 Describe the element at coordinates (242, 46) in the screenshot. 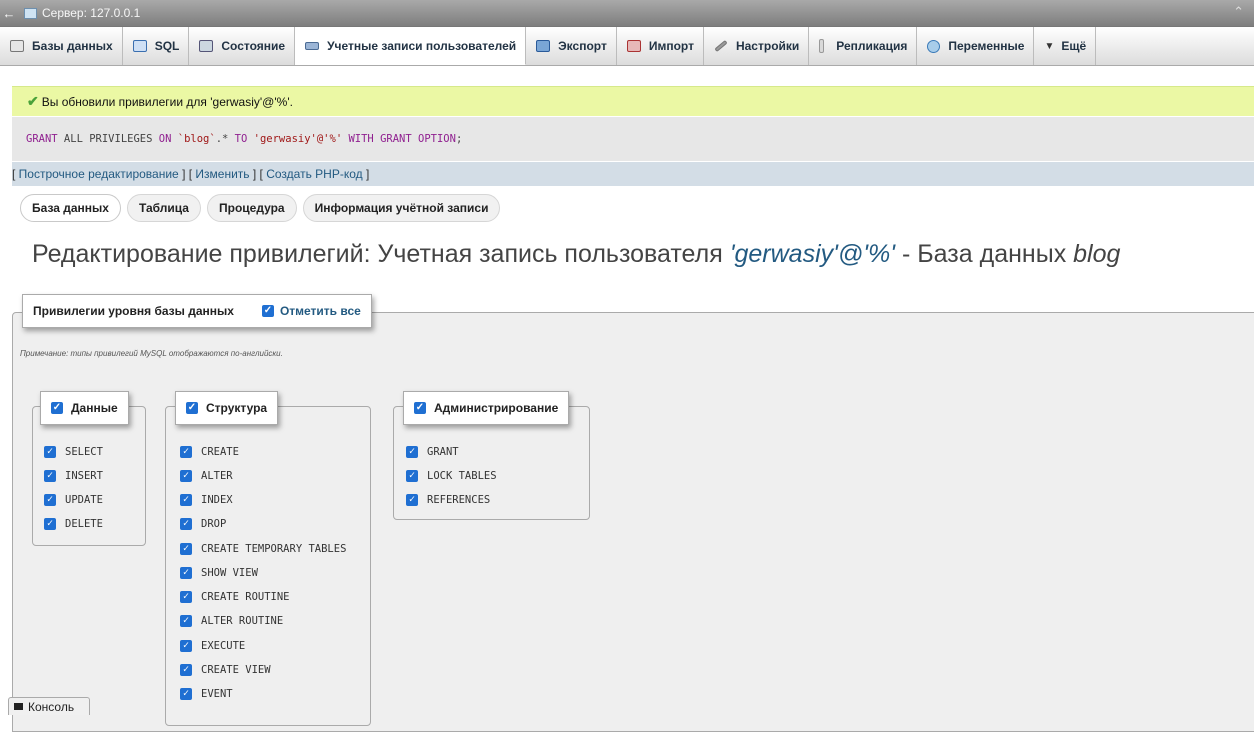

I see `tab-status: Состояние` at that location.